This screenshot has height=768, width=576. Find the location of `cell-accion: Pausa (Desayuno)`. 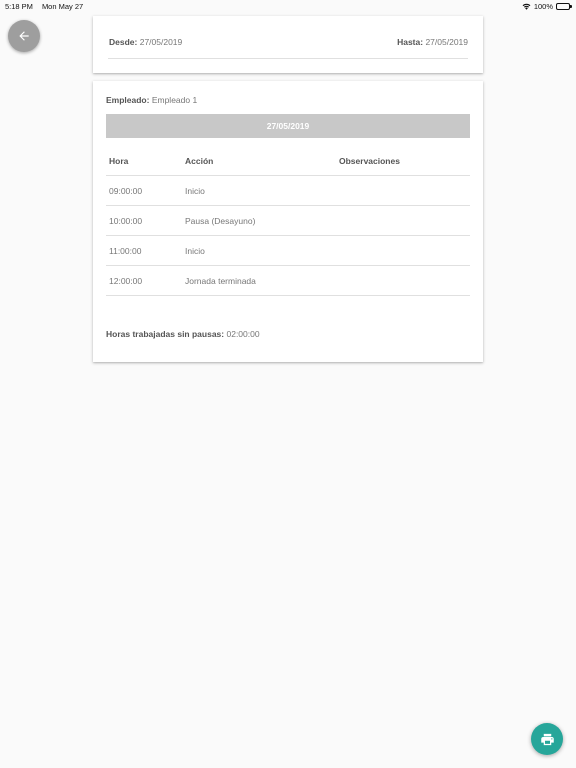

cell-accion: Pausa (Desayuno) is located at coordinates (220, 220).